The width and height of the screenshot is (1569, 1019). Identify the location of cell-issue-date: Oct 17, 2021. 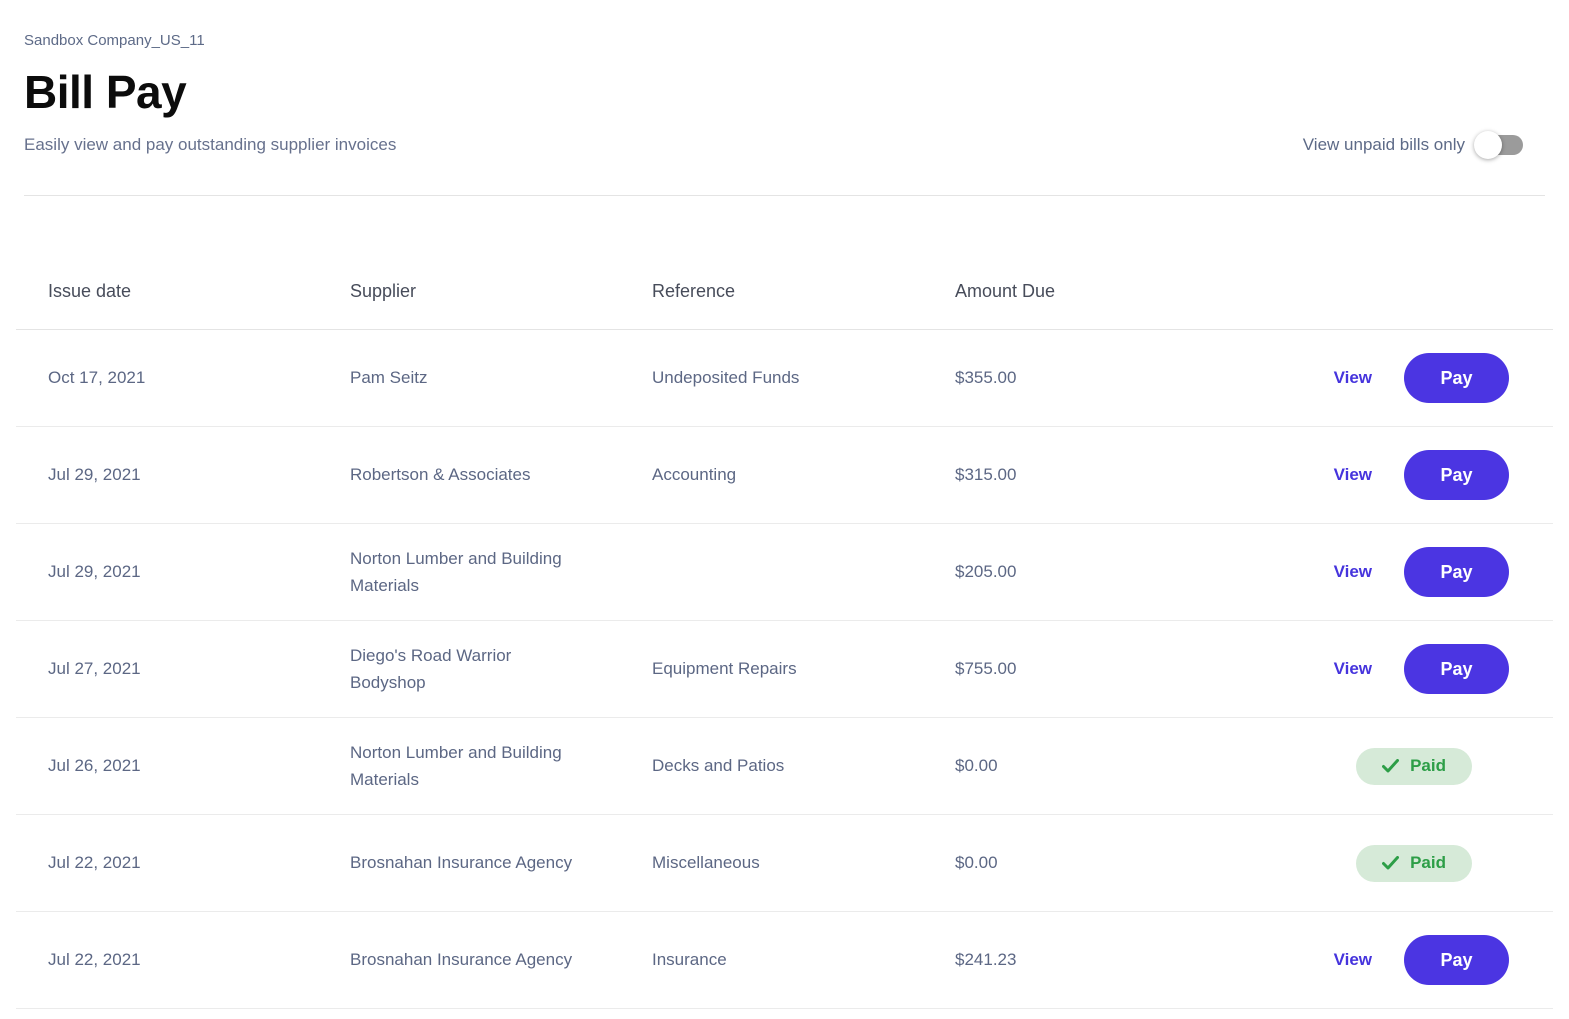
(97, 377).